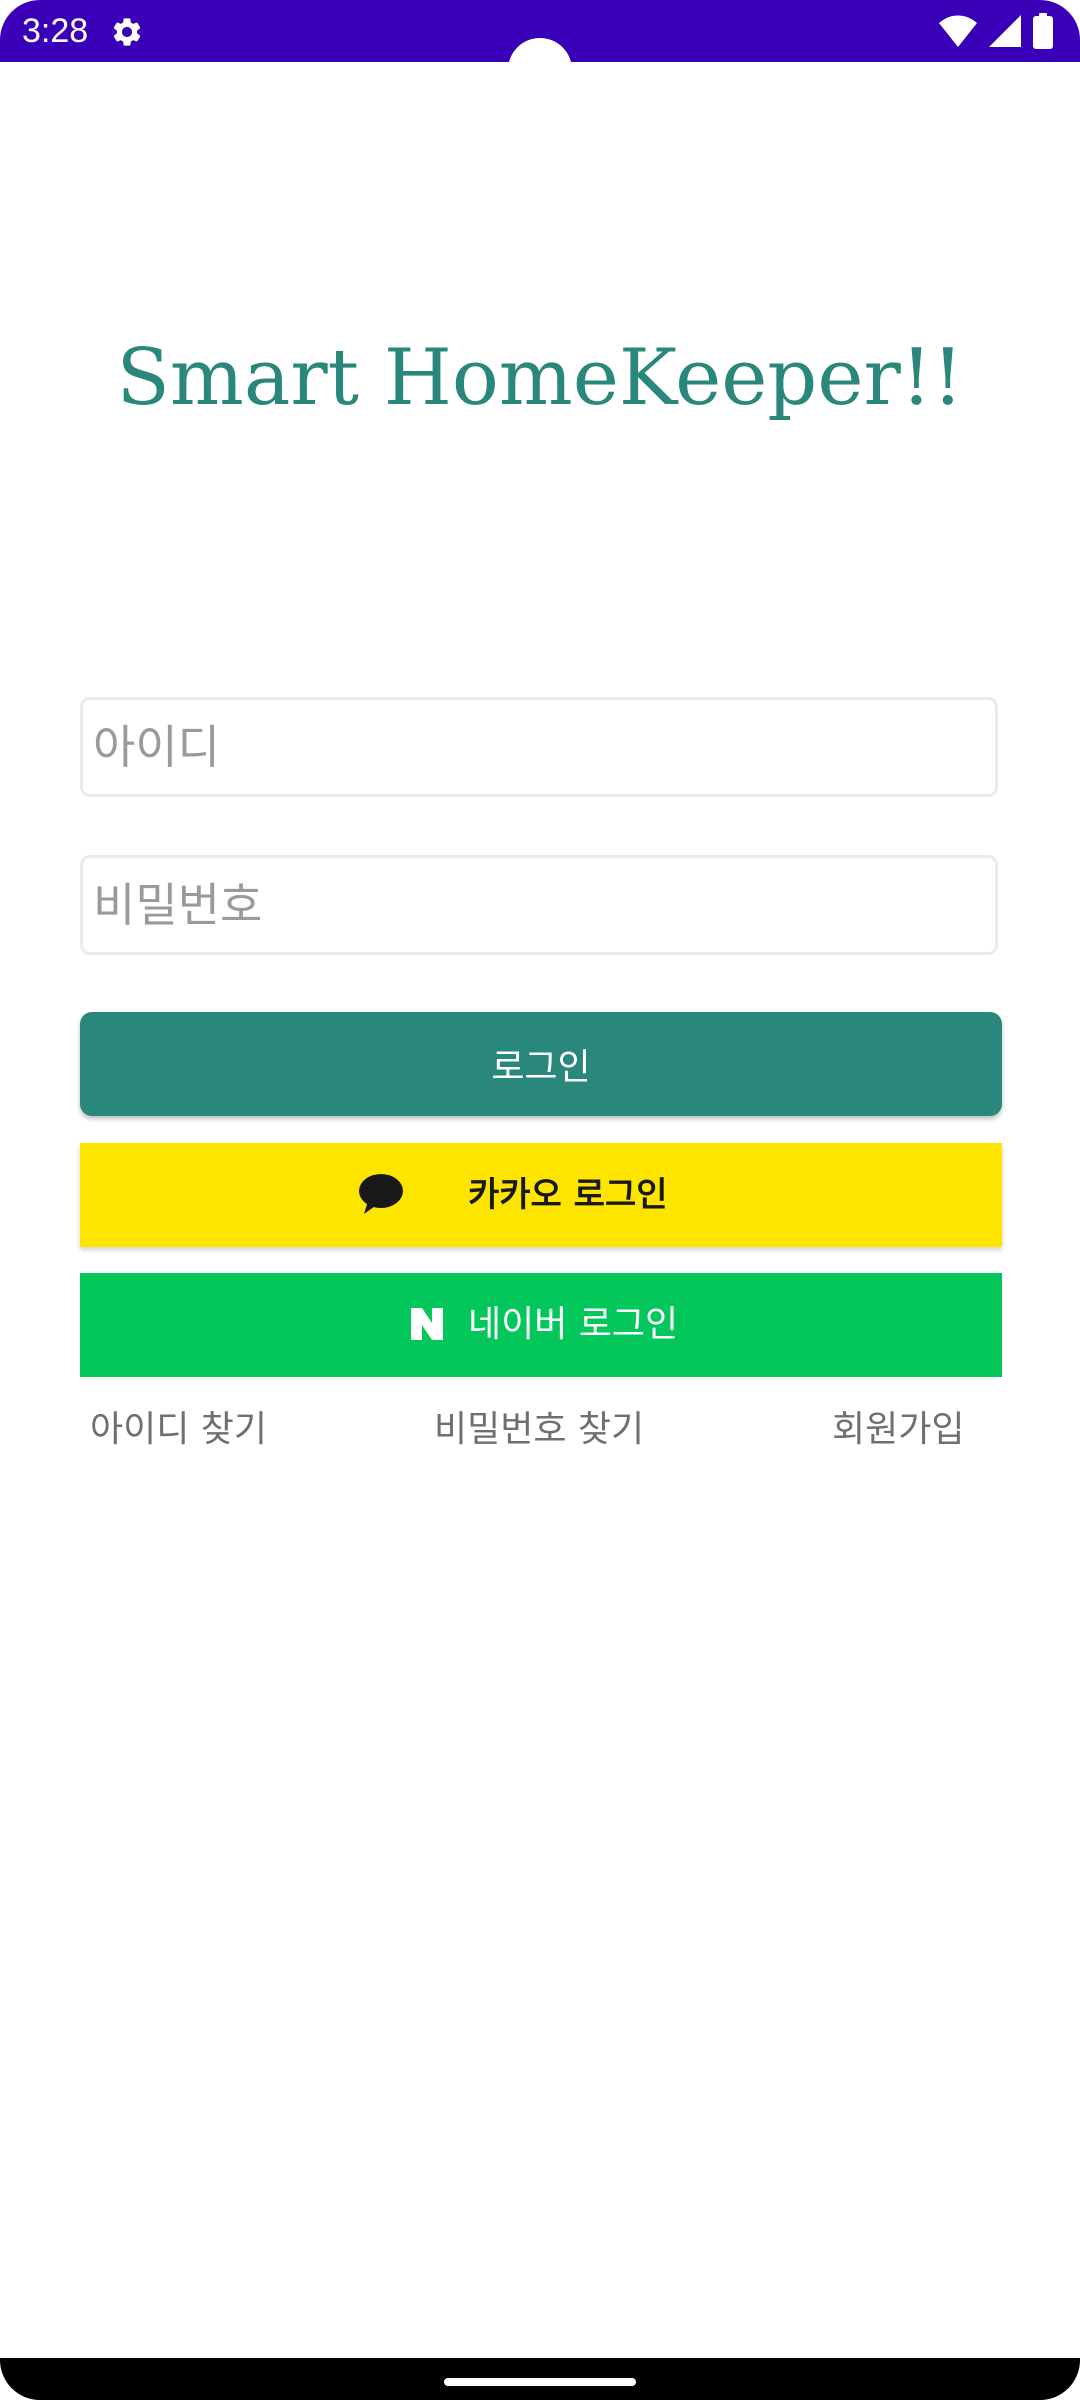 Image resolution: width=1080 pixels, height=2400 pixels. I want to click on signal-icon, so click(1005, 31).